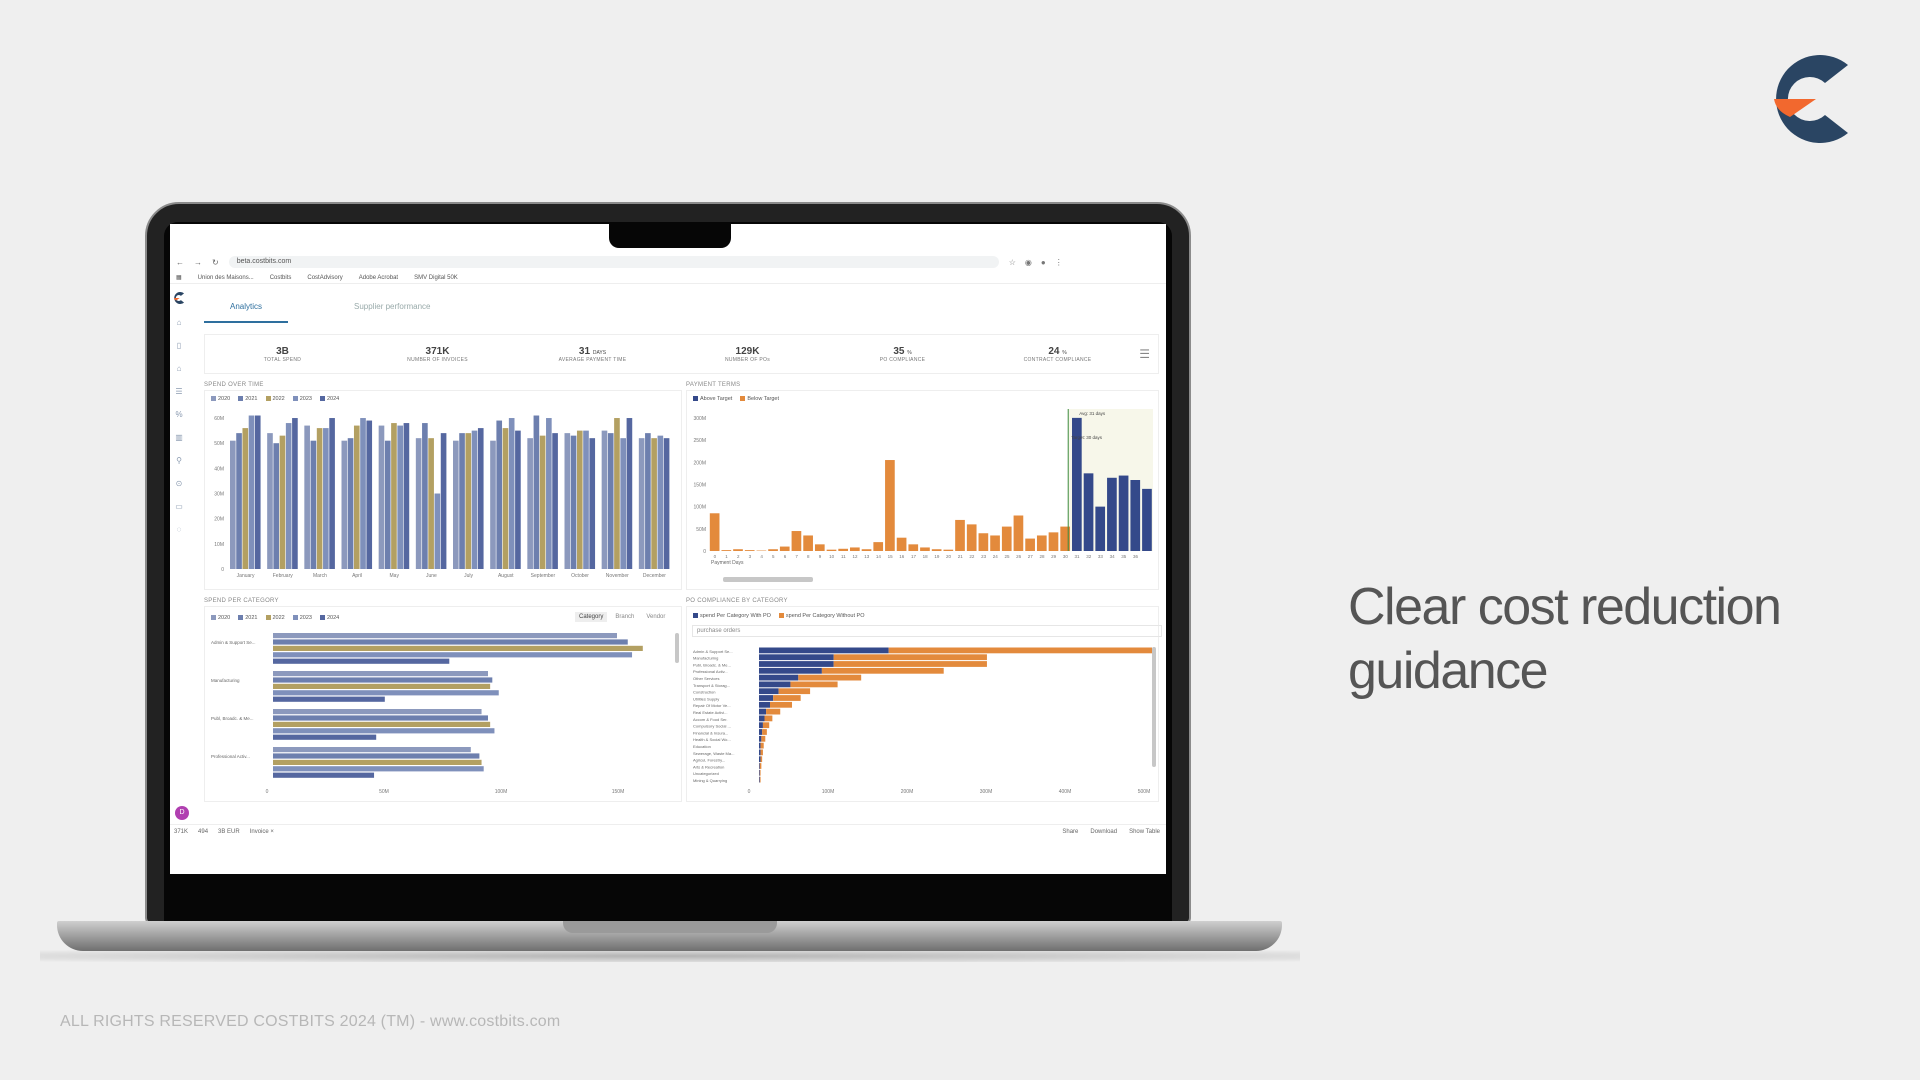 This screenshot has width=1920, height=1080. What do you see at coordinates (1144, 354) in the screenshot?
I see `hamburger-menu-icon: ☰` at bounding box center [1144, 354].